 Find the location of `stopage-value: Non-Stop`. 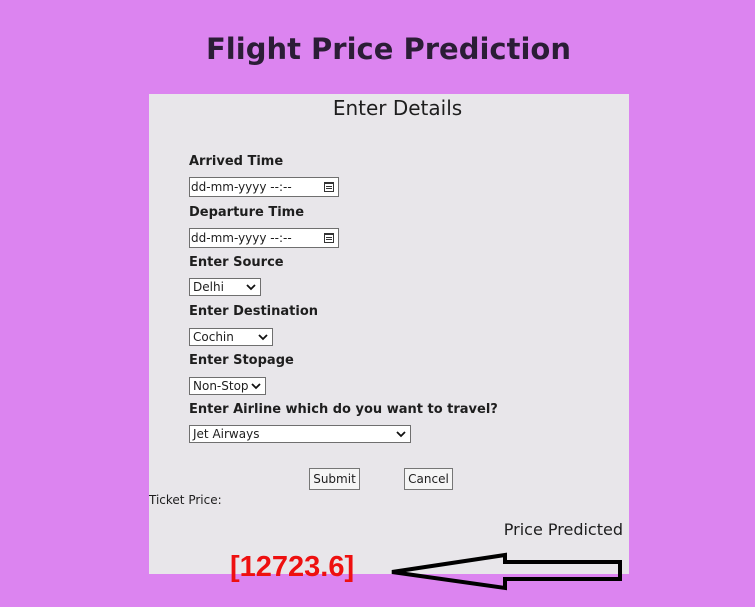

stopage-value: Non-Stop is located at coordinates (221, 386).